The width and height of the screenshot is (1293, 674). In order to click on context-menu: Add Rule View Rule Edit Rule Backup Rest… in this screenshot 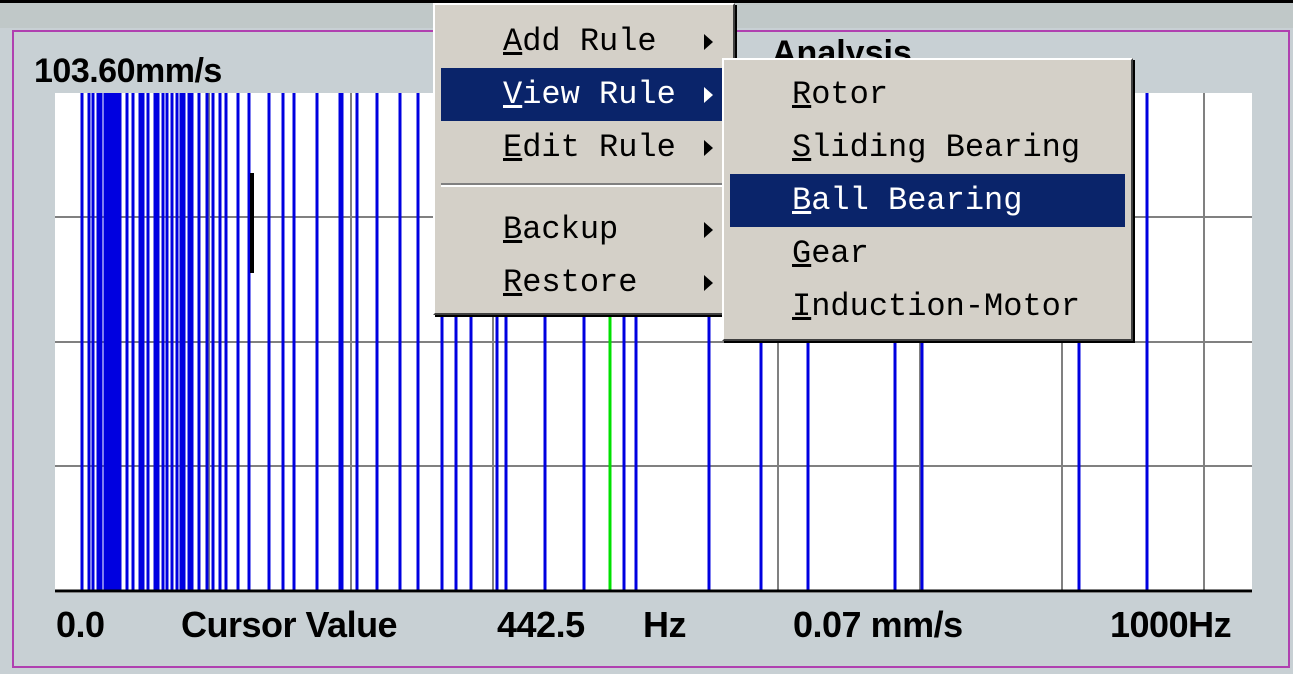, I will do `click(584, 159)`.